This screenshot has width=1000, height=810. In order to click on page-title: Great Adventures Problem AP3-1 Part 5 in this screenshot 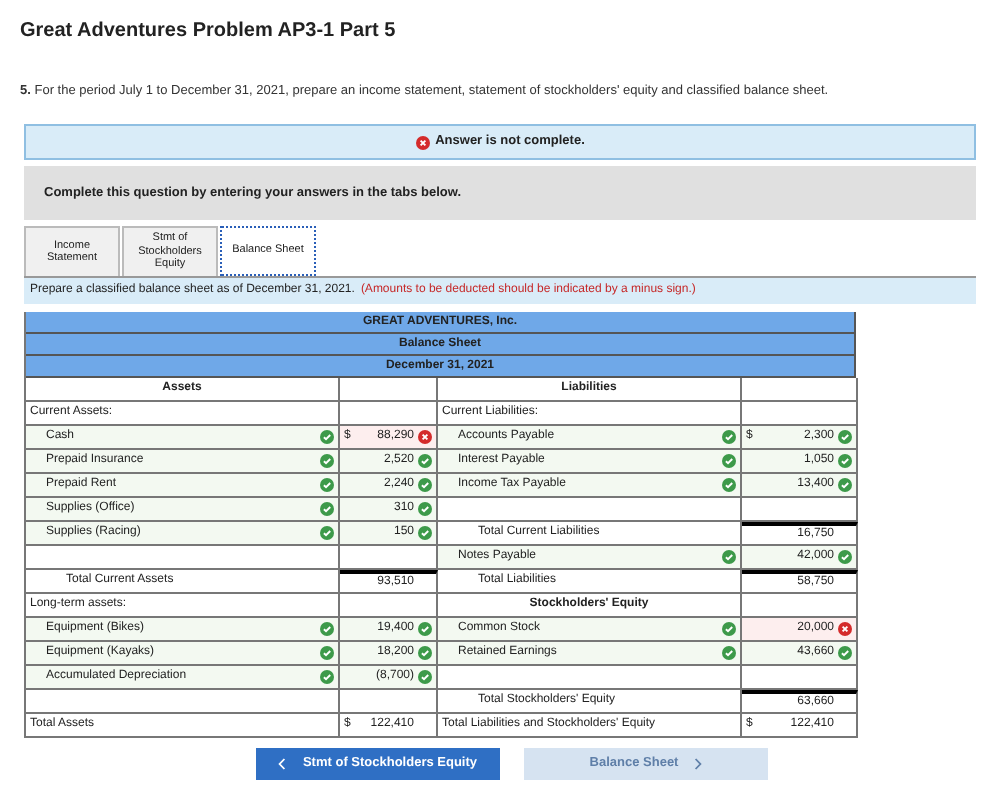, I will do `click(209, 32)`.